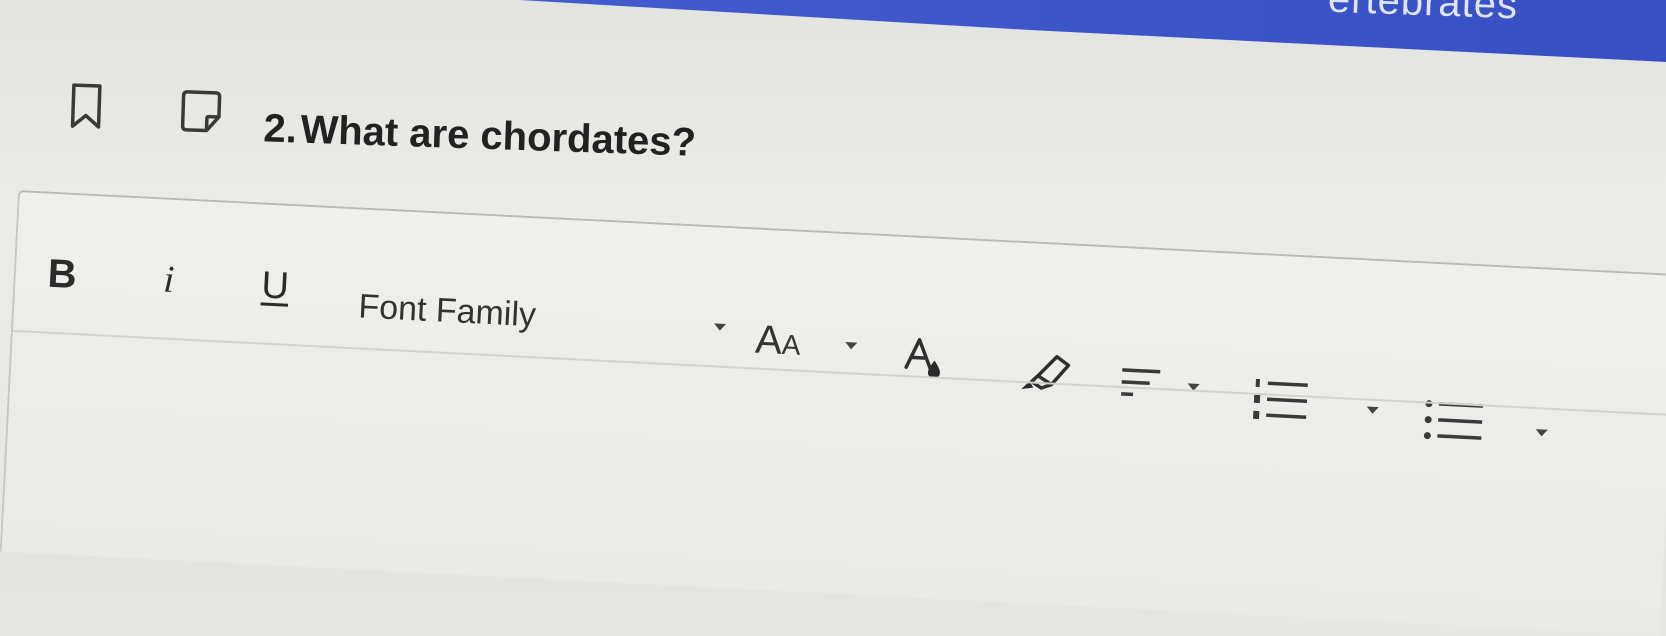 The image size is (1666, 636). Describe the element at coordinates (1423, 14) in the screenshot. I see `banner-title: ertebrates` at that location.